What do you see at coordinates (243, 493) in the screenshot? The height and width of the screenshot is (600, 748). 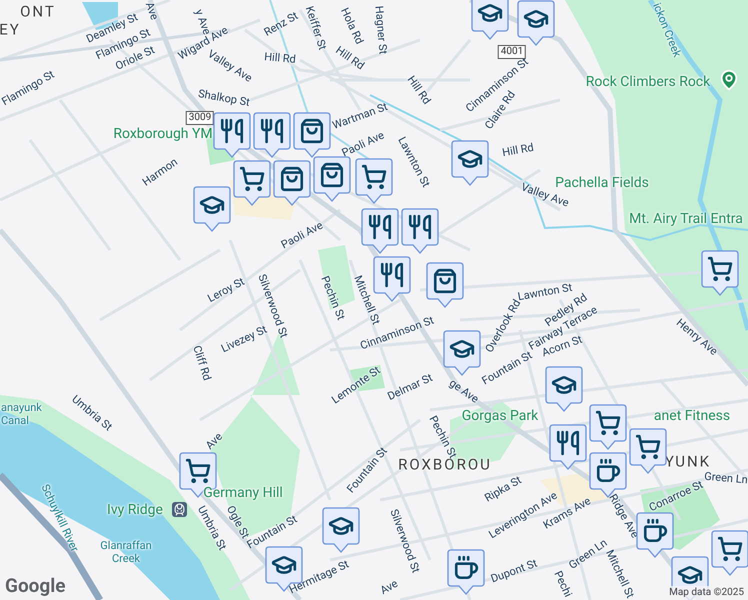 I see `place-label: Germany Hill` at bounding box center [243, 493].